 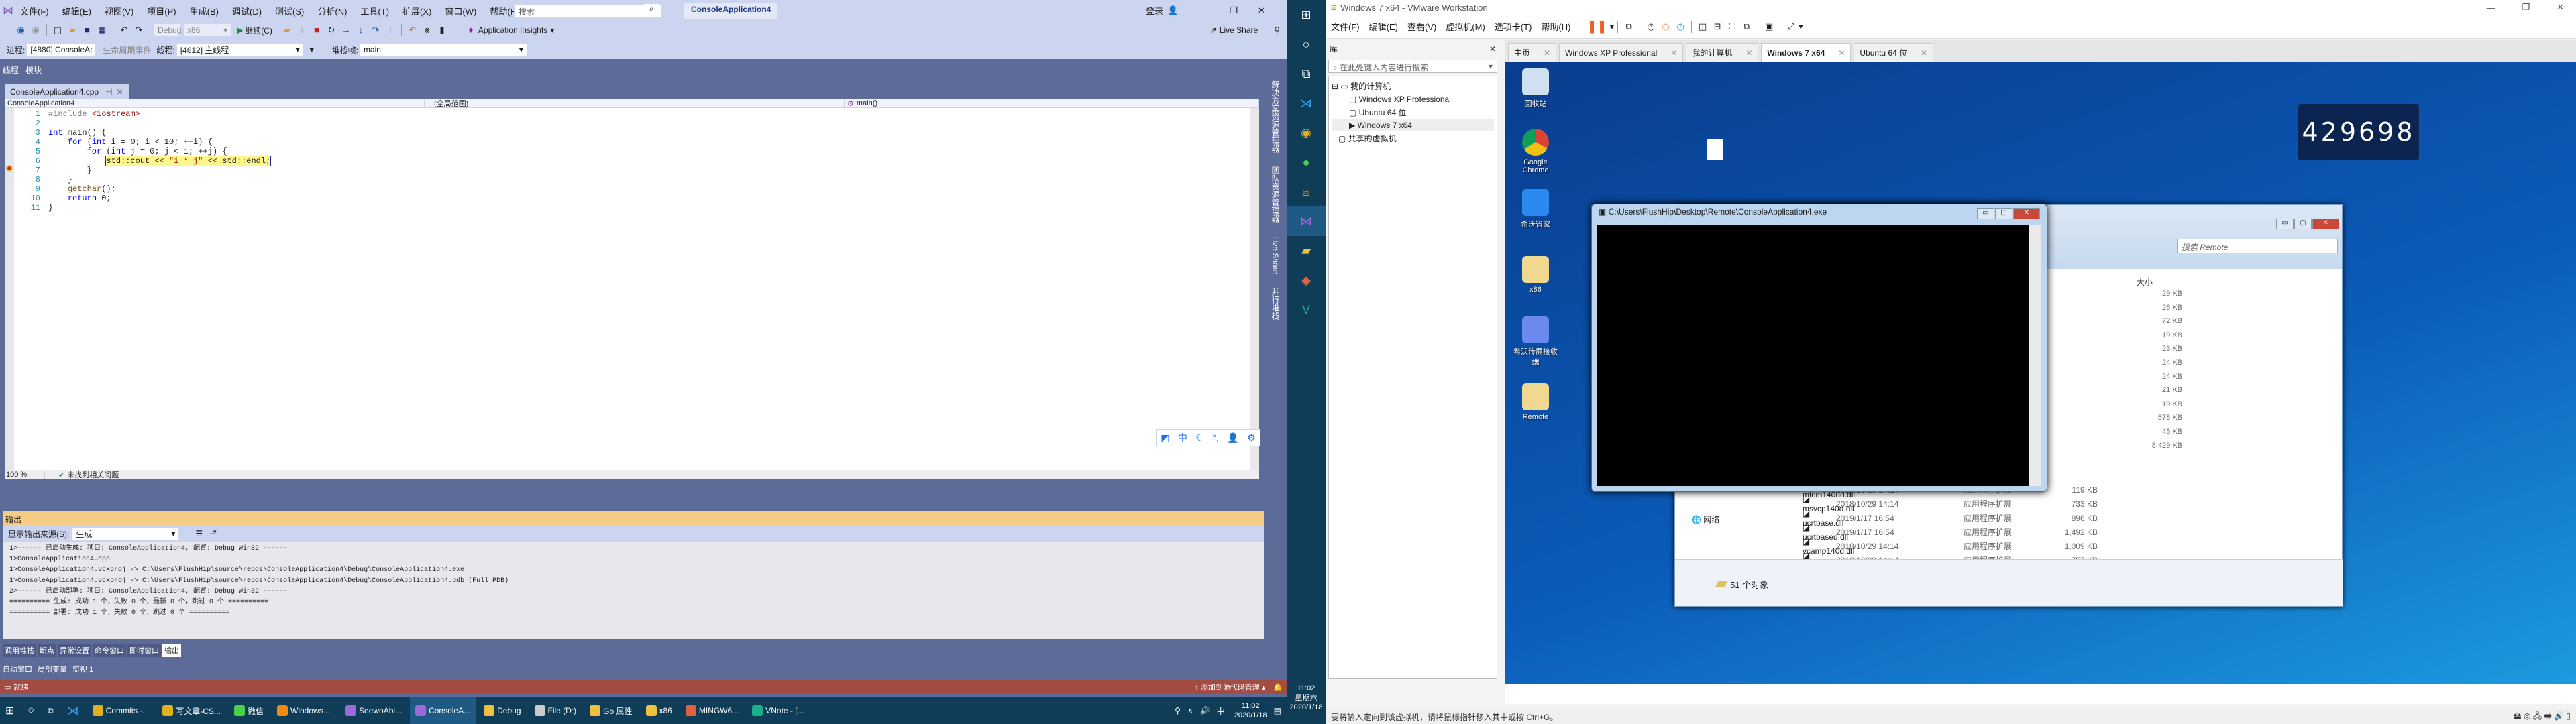 I want to click on continue-button: ▶ 继续(C), so click(x=254, y=30).